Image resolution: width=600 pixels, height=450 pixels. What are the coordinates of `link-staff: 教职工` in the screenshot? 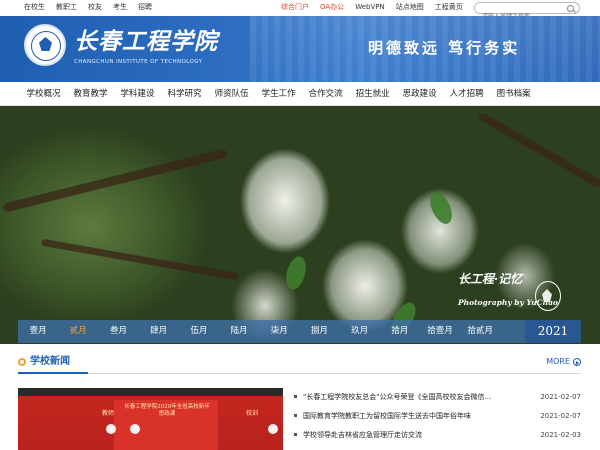 It's located at (66, 7).